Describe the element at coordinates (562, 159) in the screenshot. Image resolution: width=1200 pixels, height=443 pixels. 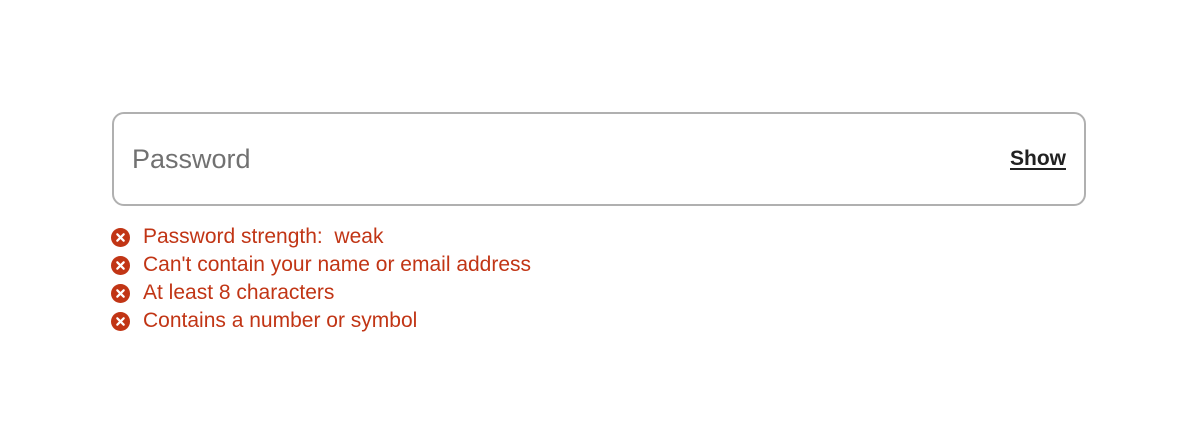
I see `password-input` at that location.